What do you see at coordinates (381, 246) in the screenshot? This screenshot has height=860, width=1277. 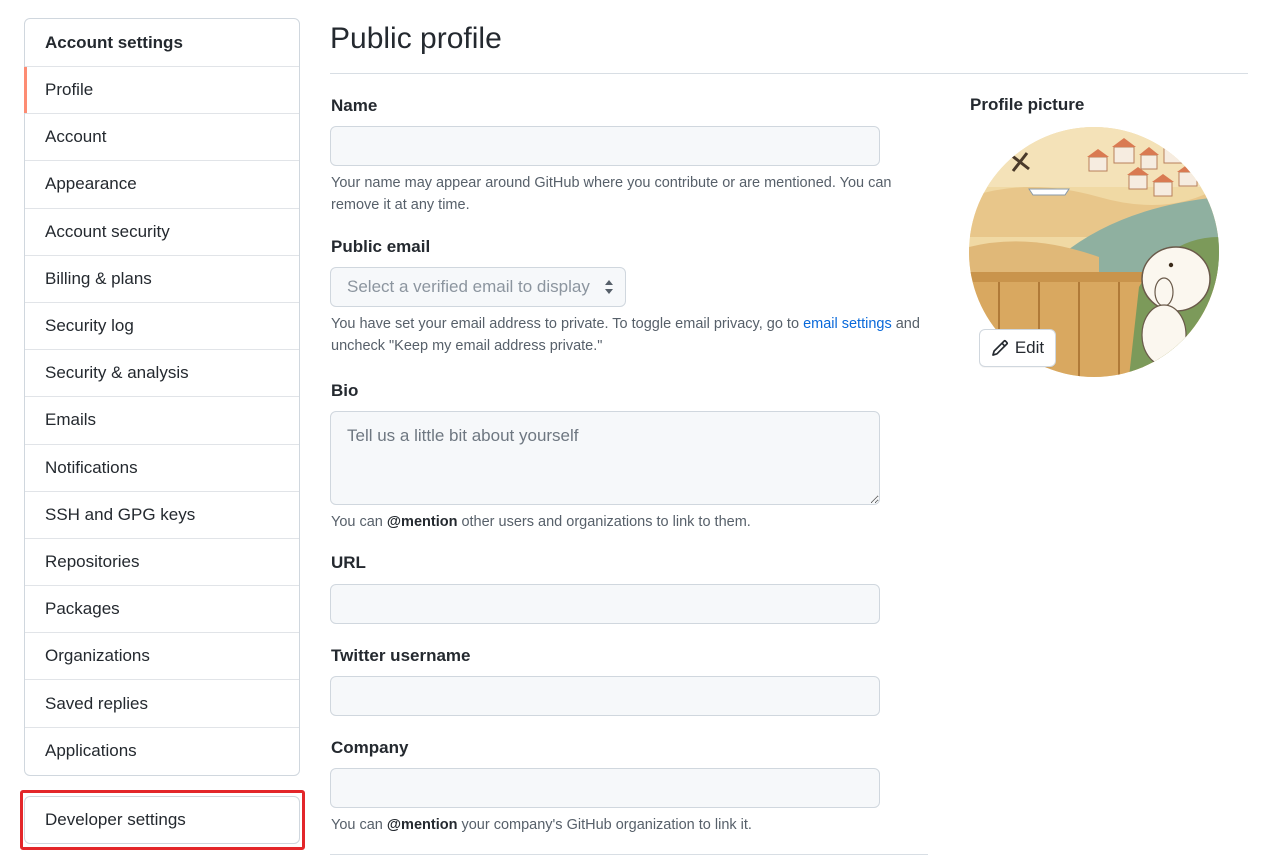 I see `public-email-label: Public email` at bounding box center [381, 246].